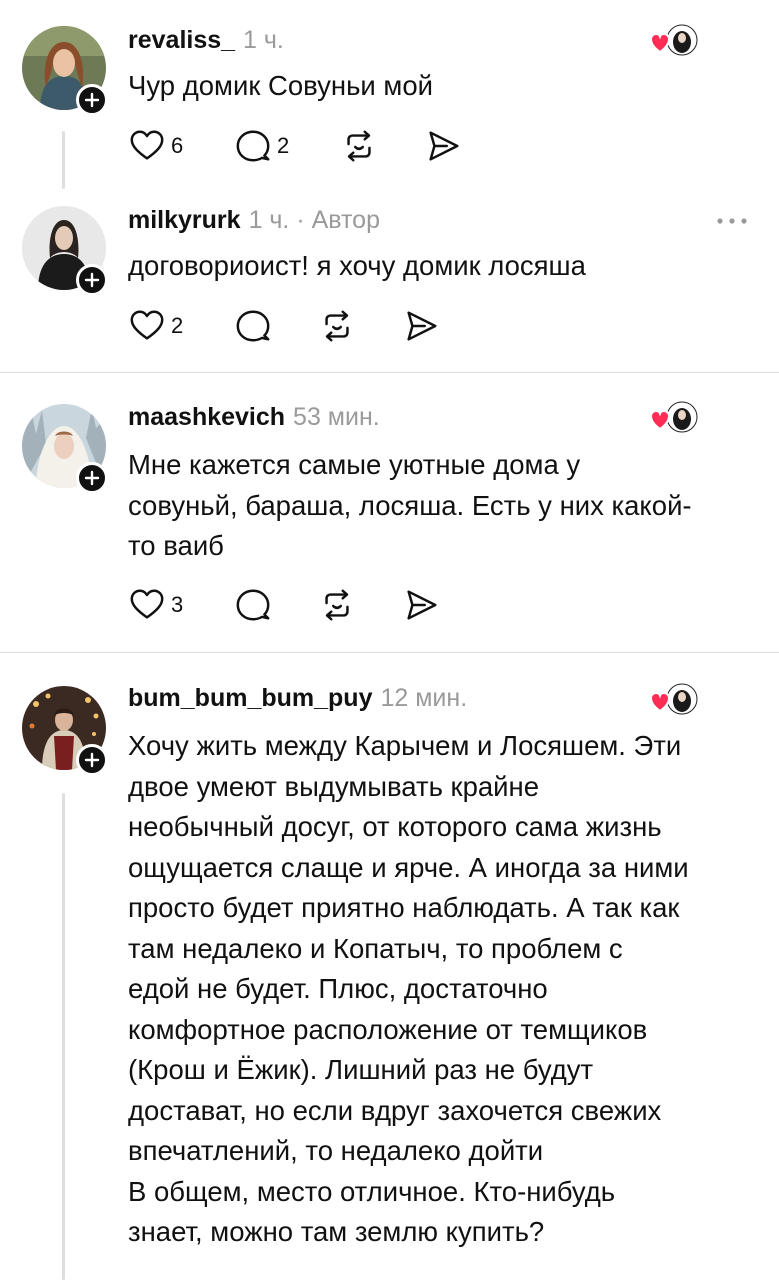 This screenshot has height=1280, width=779. Describe the element at coordinates (177, 145) in the screenshot. I see `like-count: 6` at that location.